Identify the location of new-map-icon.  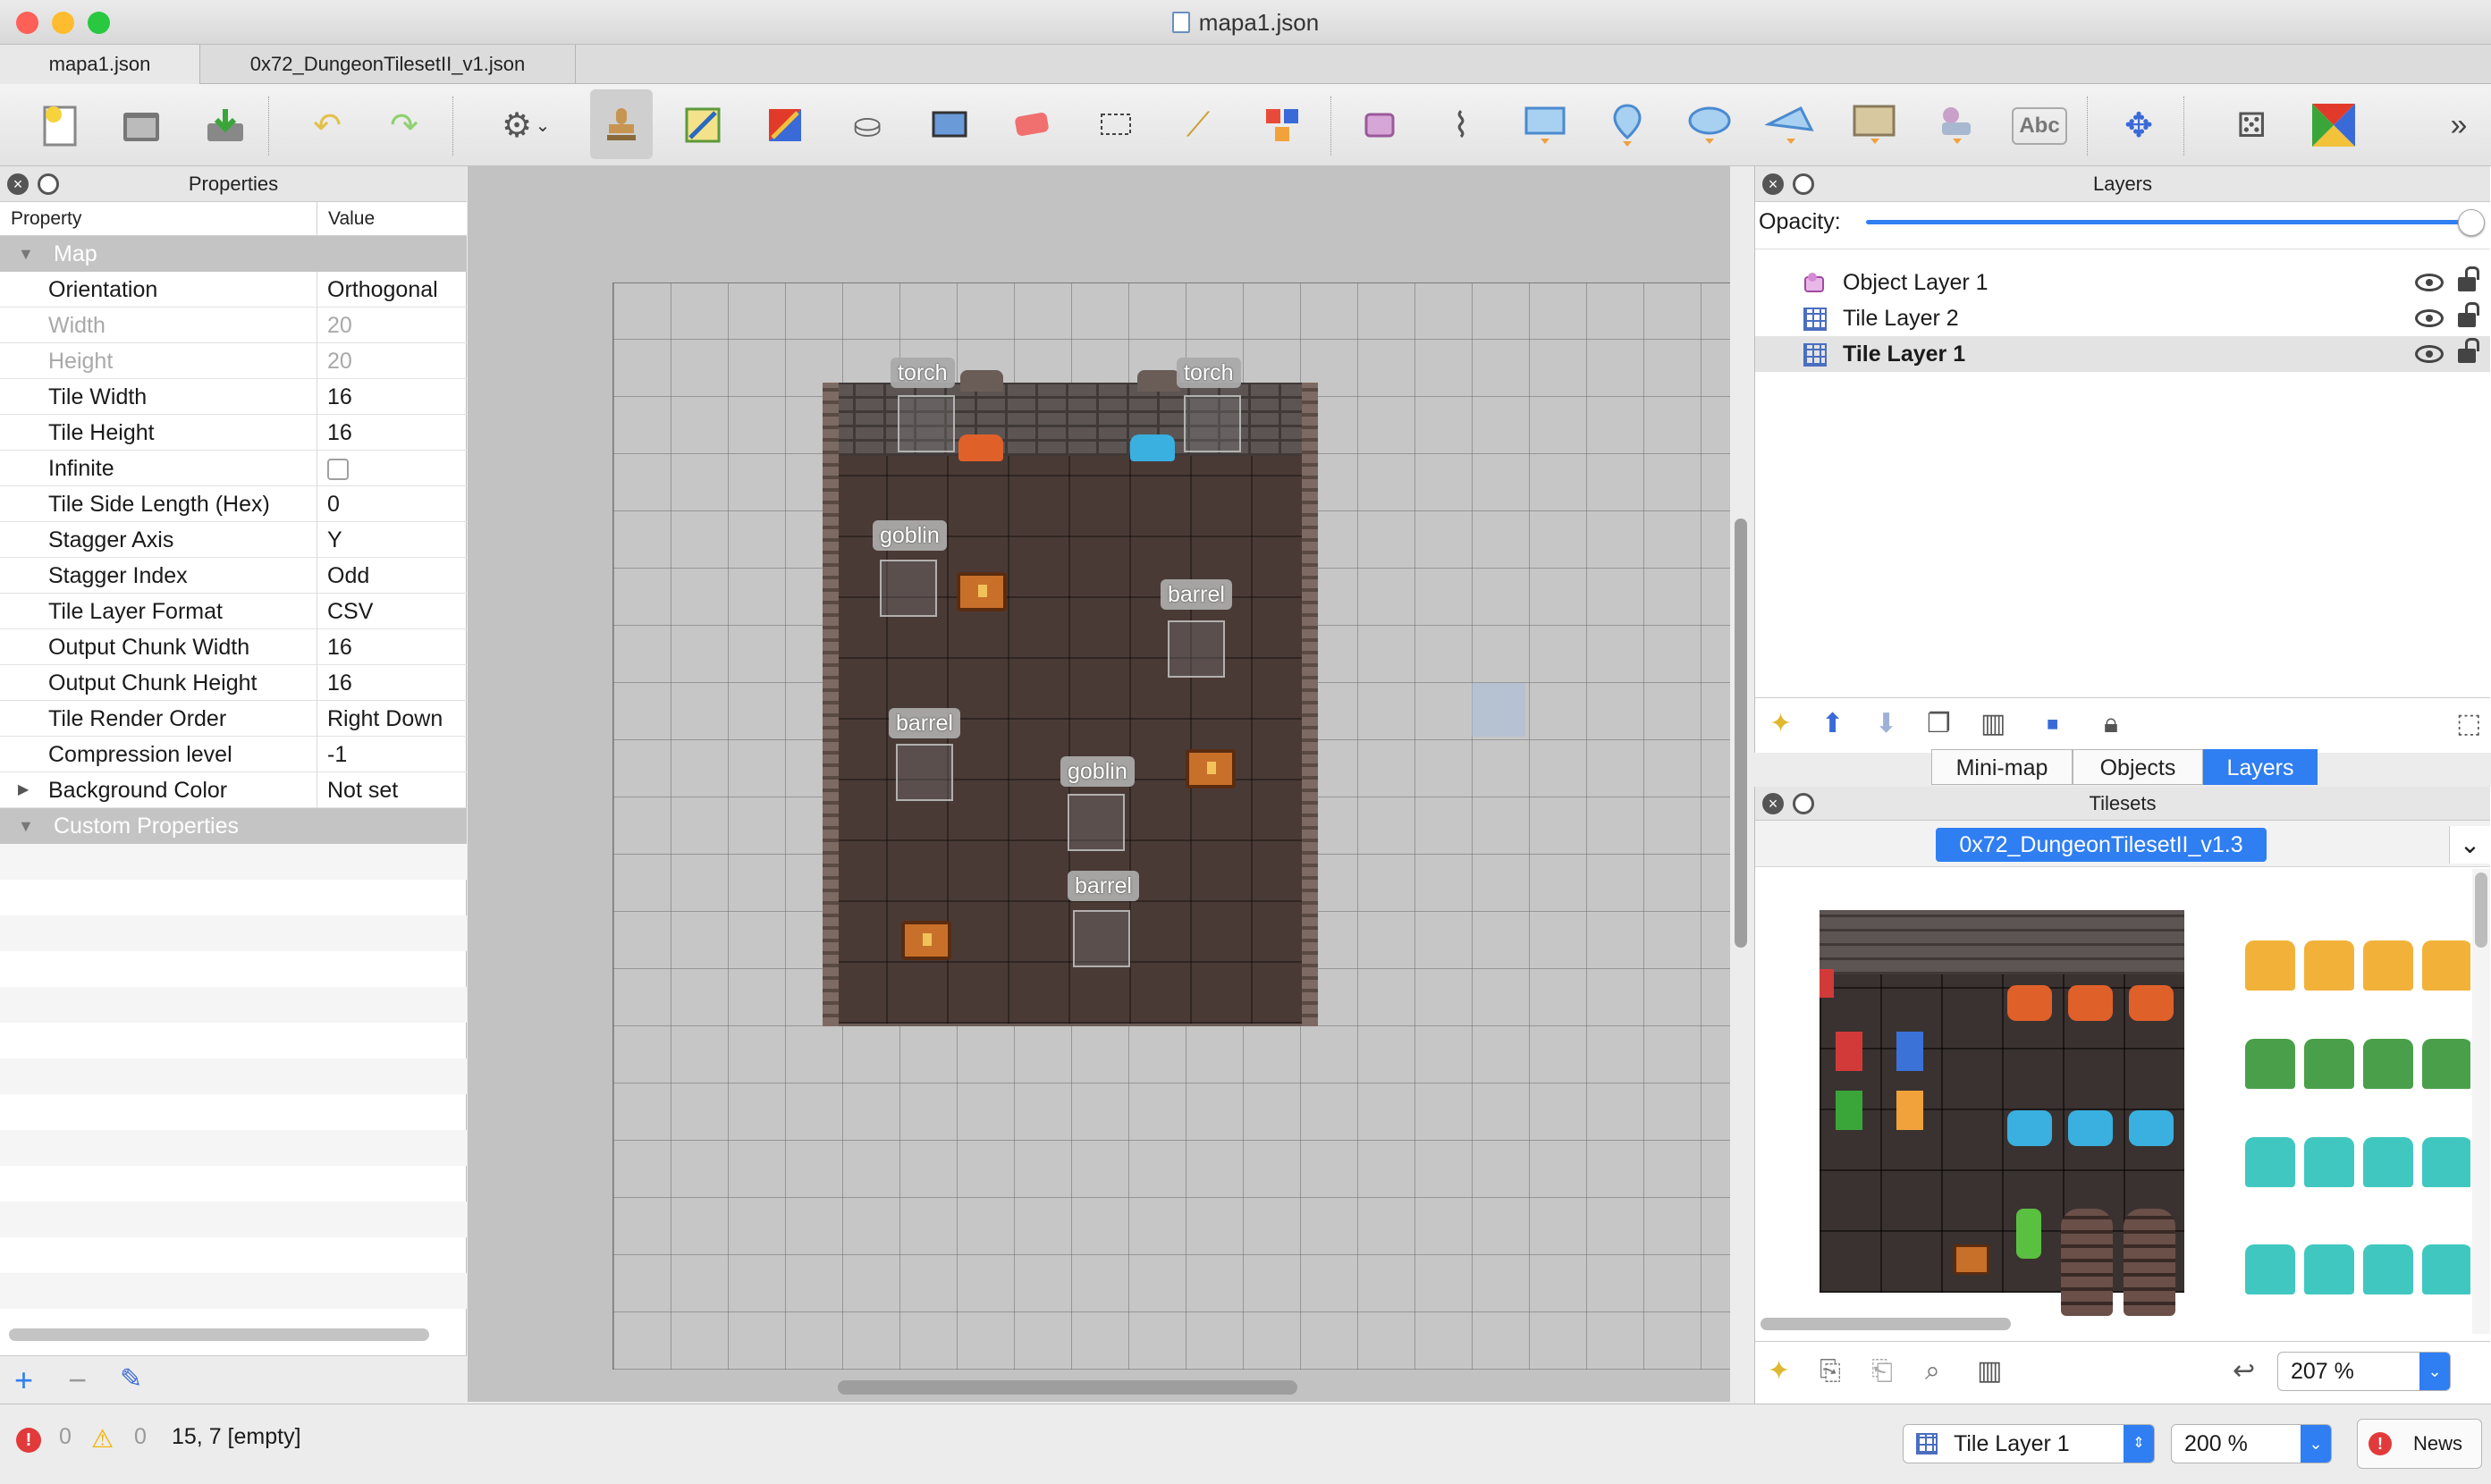
(61, 125).